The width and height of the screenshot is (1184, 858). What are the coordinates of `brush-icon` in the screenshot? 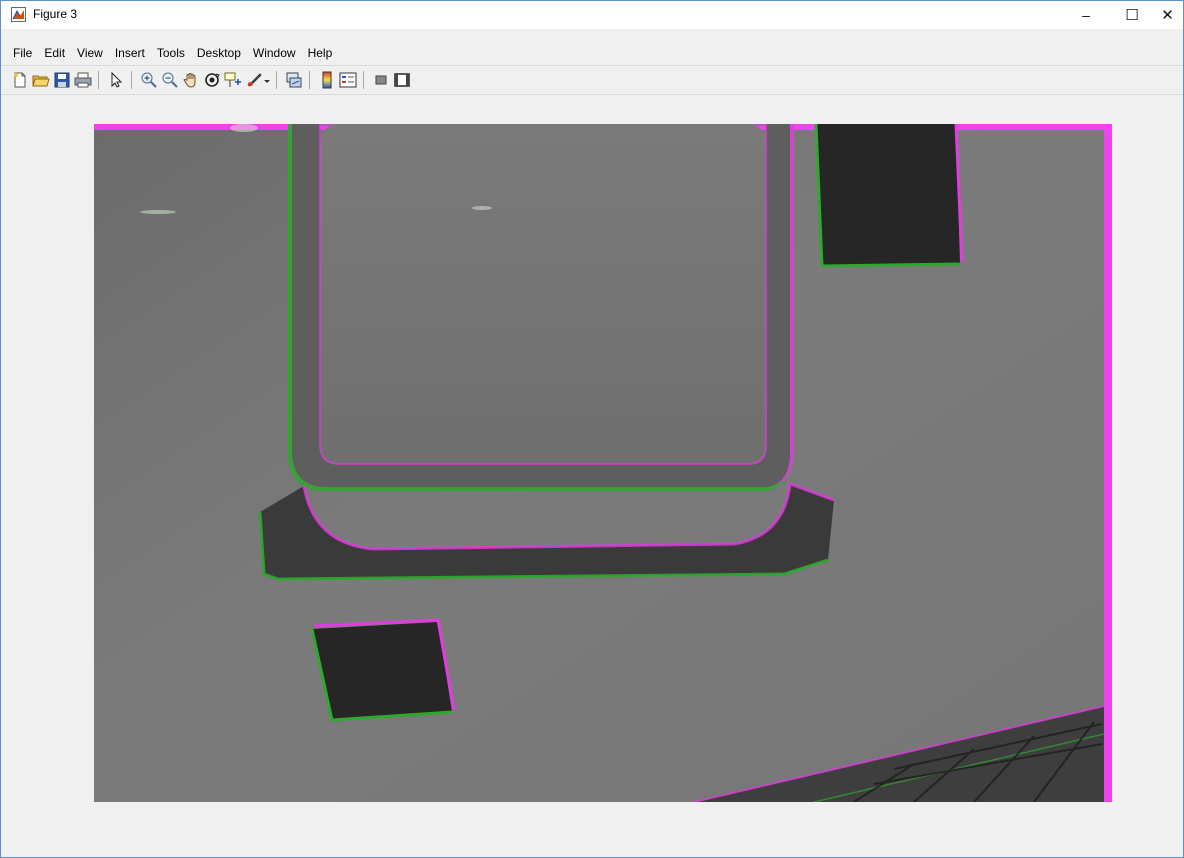 It's located at (254, 80).